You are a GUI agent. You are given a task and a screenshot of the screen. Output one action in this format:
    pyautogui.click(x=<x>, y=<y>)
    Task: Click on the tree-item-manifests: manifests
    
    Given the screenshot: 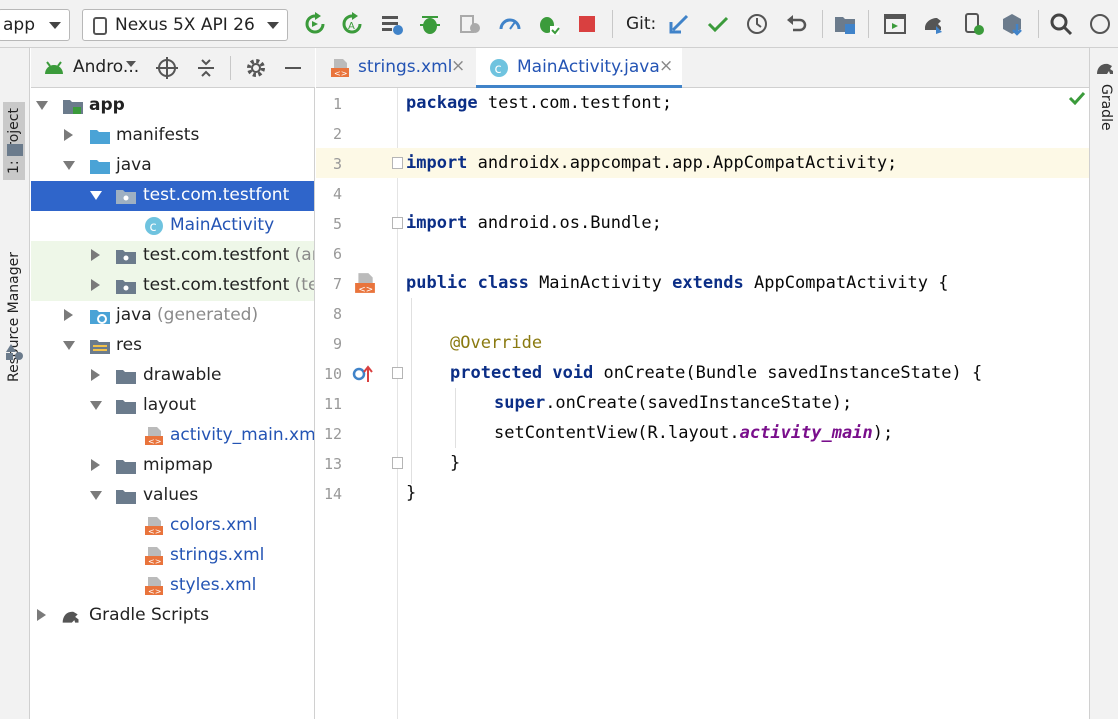 What is the action you would take?
    pyautogui.click(x=172, y=136)
    